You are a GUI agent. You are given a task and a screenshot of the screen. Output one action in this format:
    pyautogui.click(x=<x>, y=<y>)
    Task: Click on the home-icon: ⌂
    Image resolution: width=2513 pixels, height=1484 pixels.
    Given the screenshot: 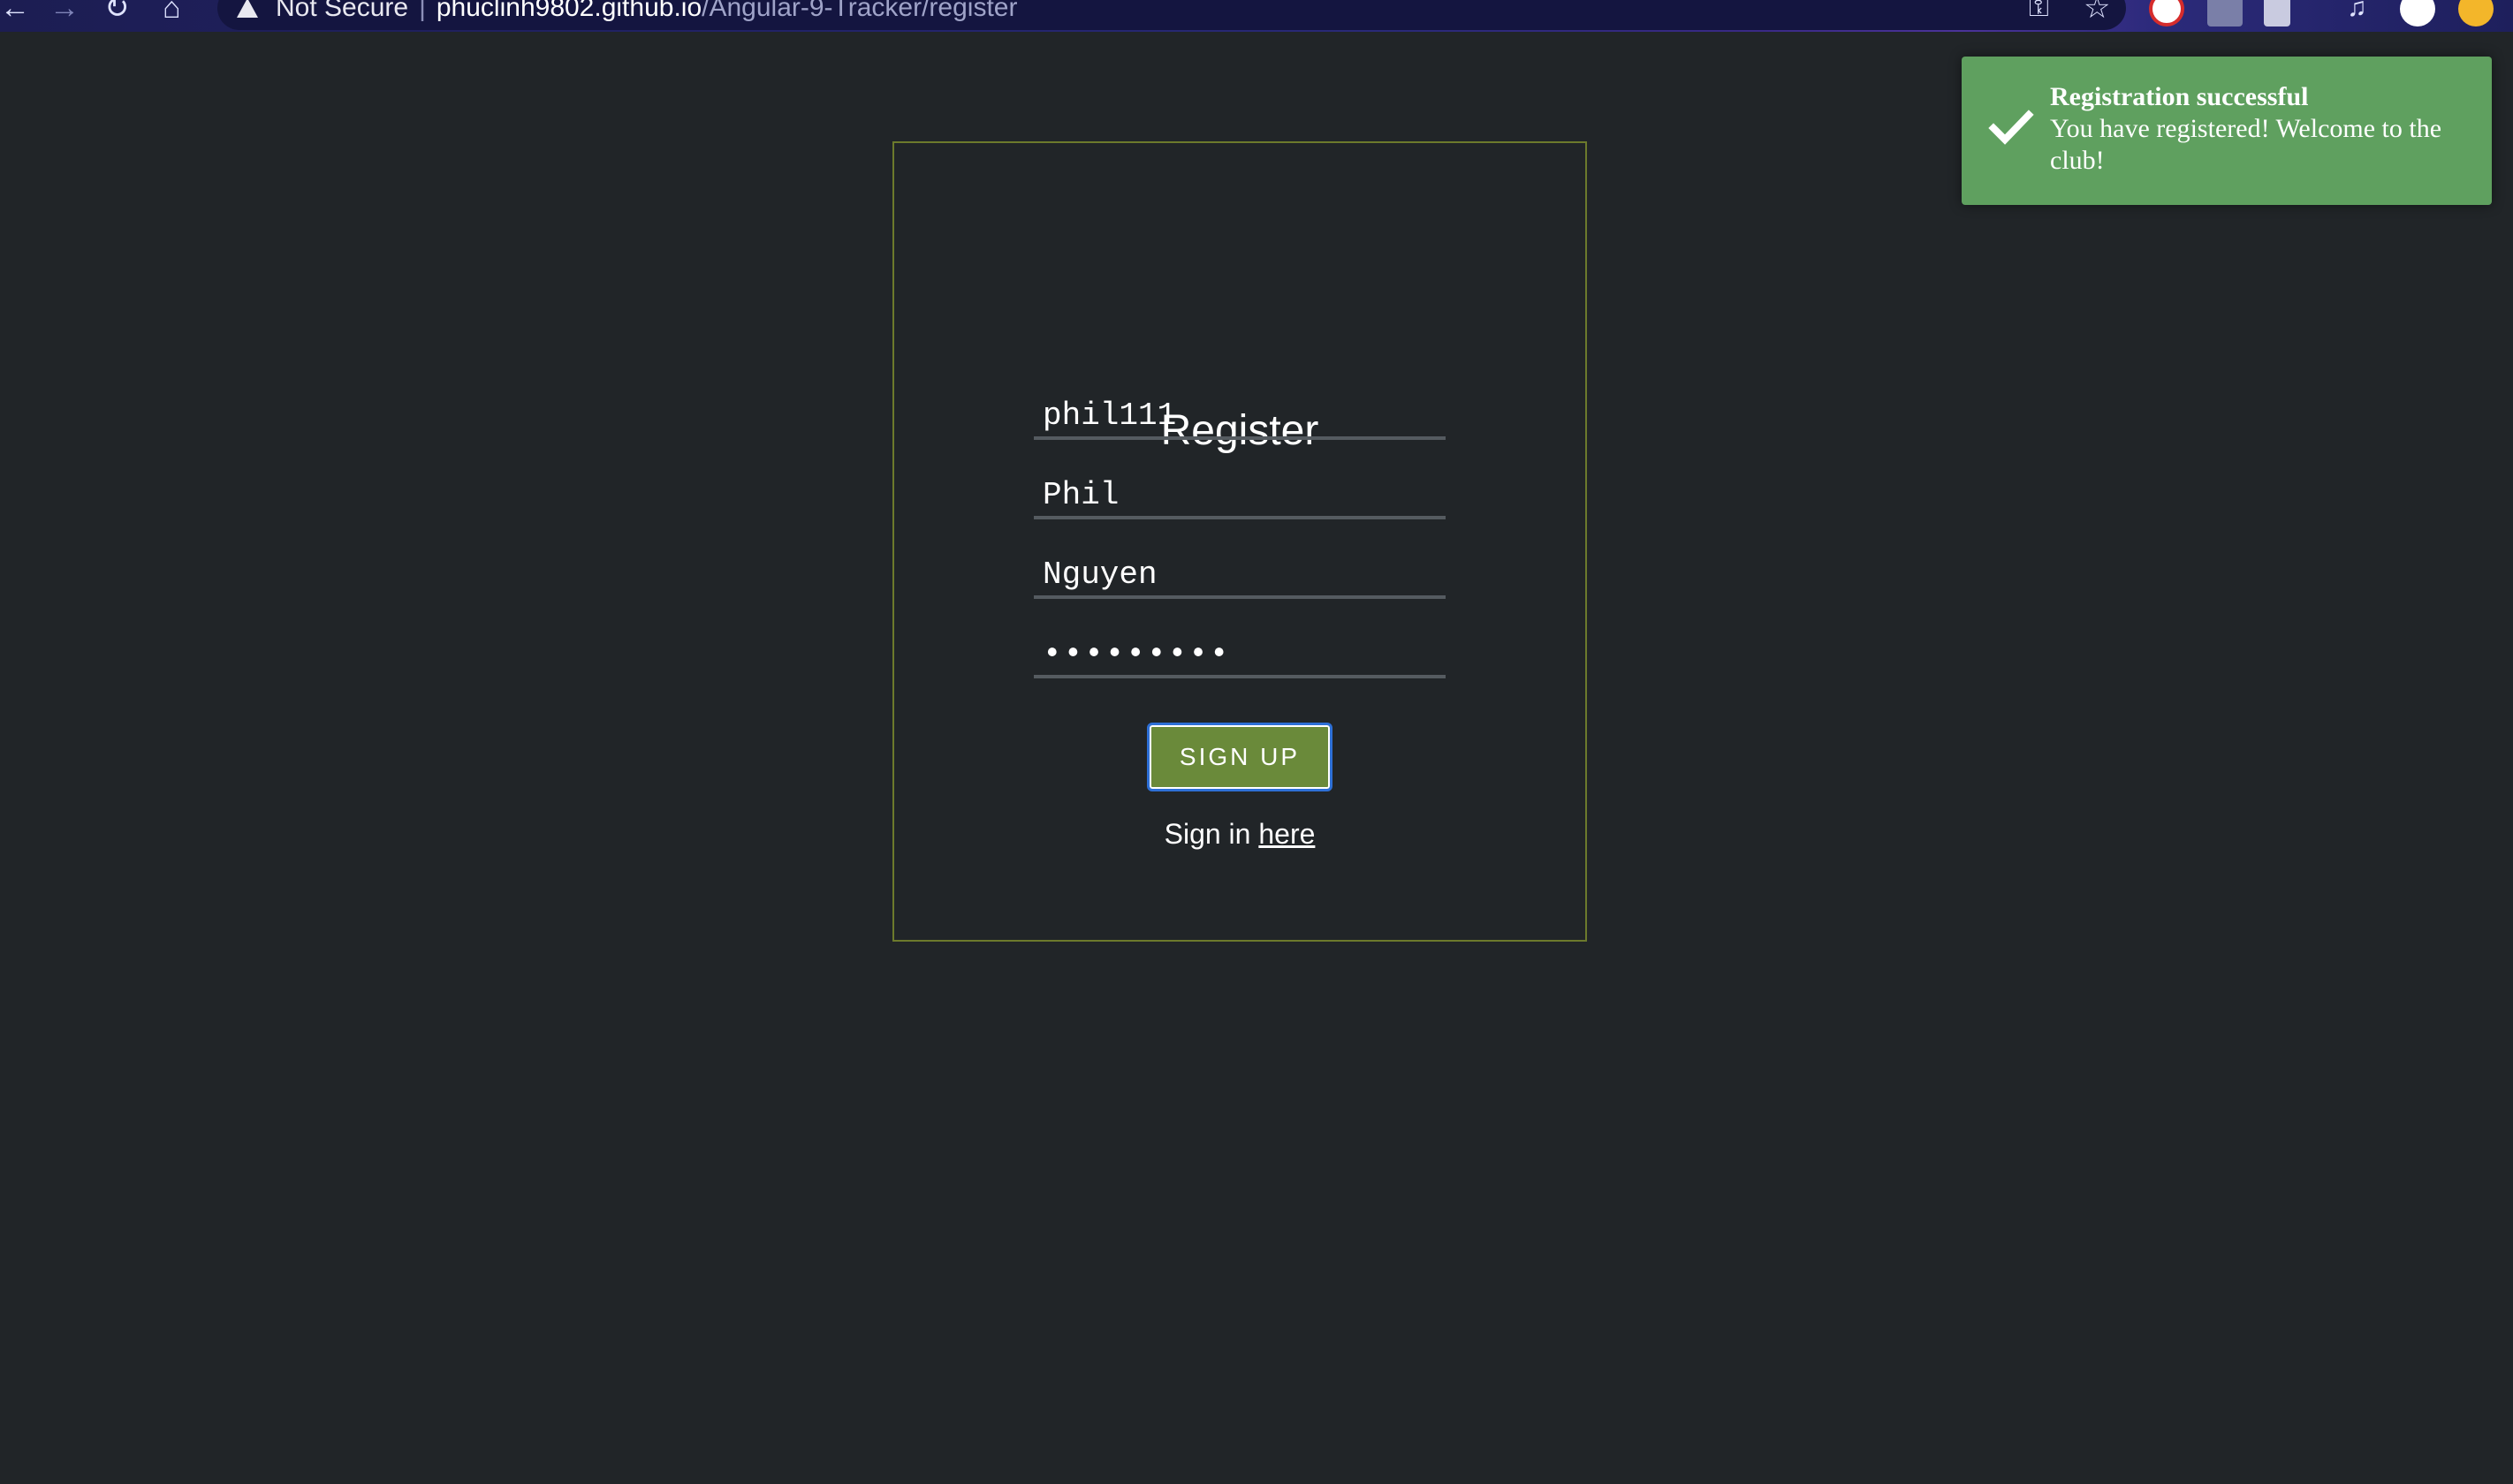 What is the action you would take?
    pyautogui.click(x=172, y=11)
    